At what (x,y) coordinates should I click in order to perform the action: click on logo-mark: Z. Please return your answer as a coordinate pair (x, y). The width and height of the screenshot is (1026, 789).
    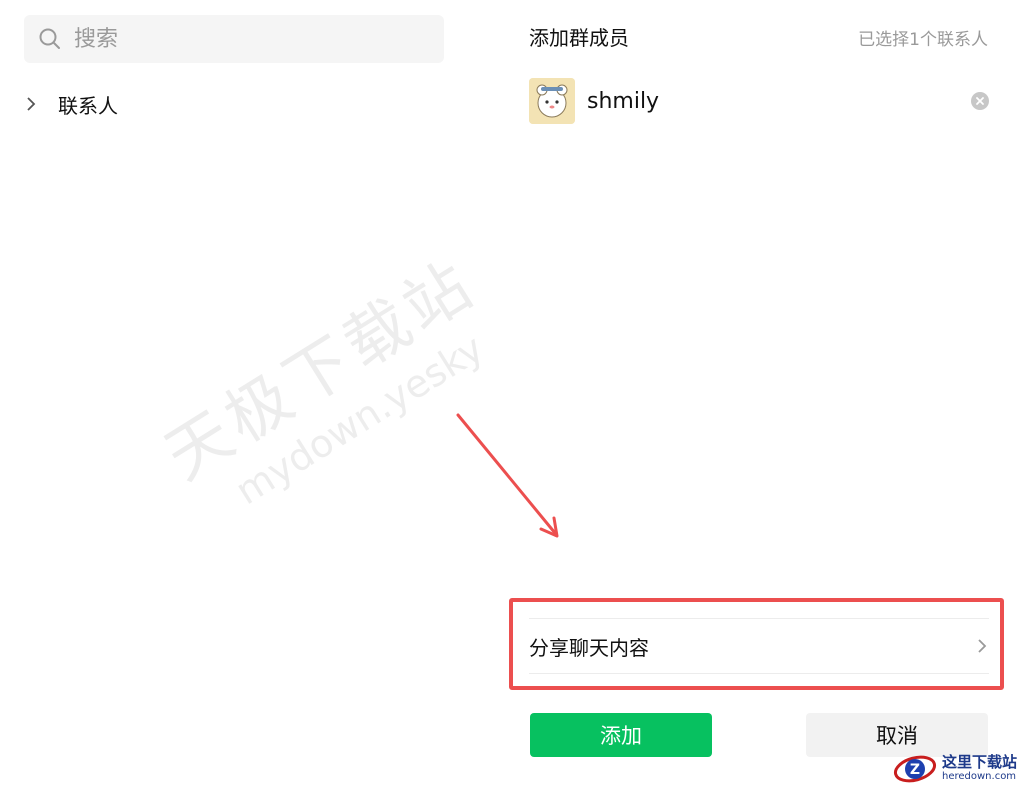
    Looking at the image, I should click on (915, 768).